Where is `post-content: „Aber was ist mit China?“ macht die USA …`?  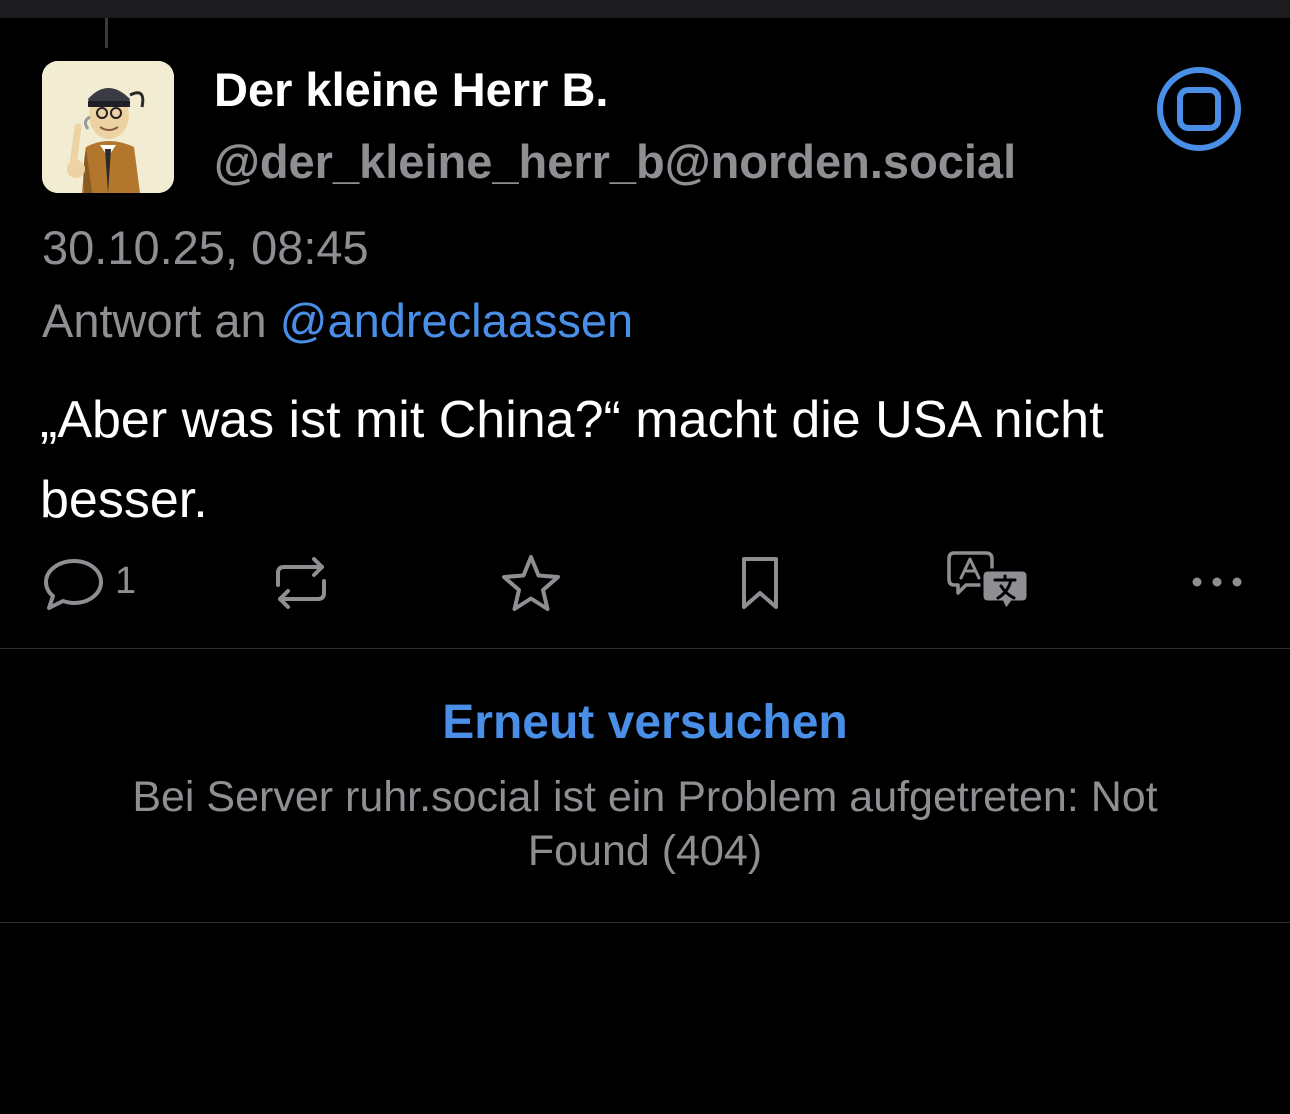 post-content: „Aber was ist mit China?“ macht die USA … is located at coordinates (572, 460).